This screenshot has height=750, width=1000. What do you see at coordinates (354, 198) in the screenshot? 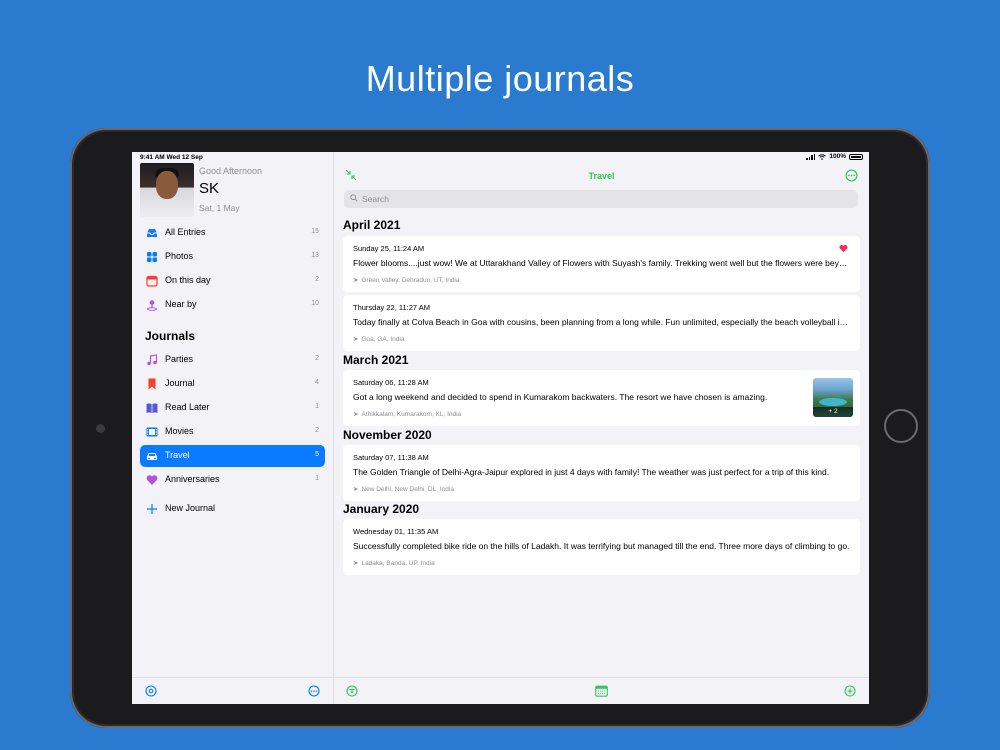
I see `search-icon` at bounding box center [354, 198].